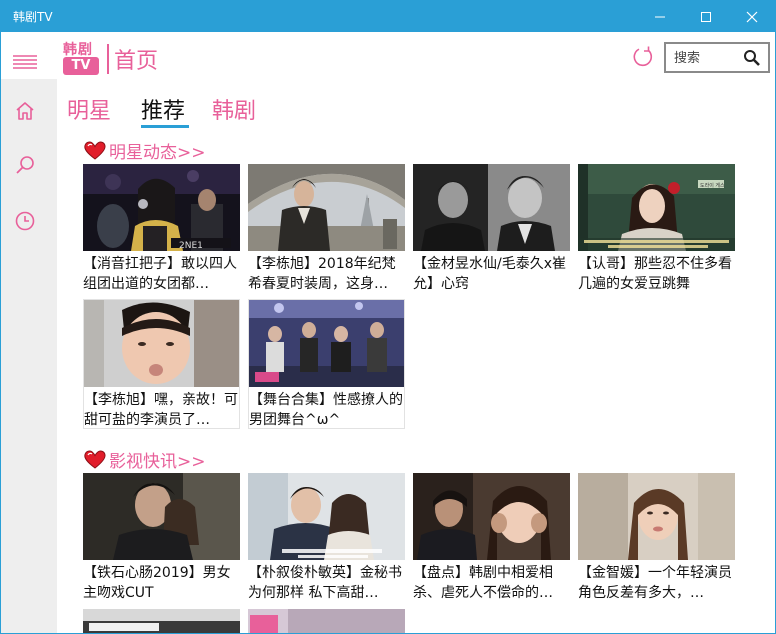 The image size is (776, 634). I want to click on search-submit-button, so click(752, 58).